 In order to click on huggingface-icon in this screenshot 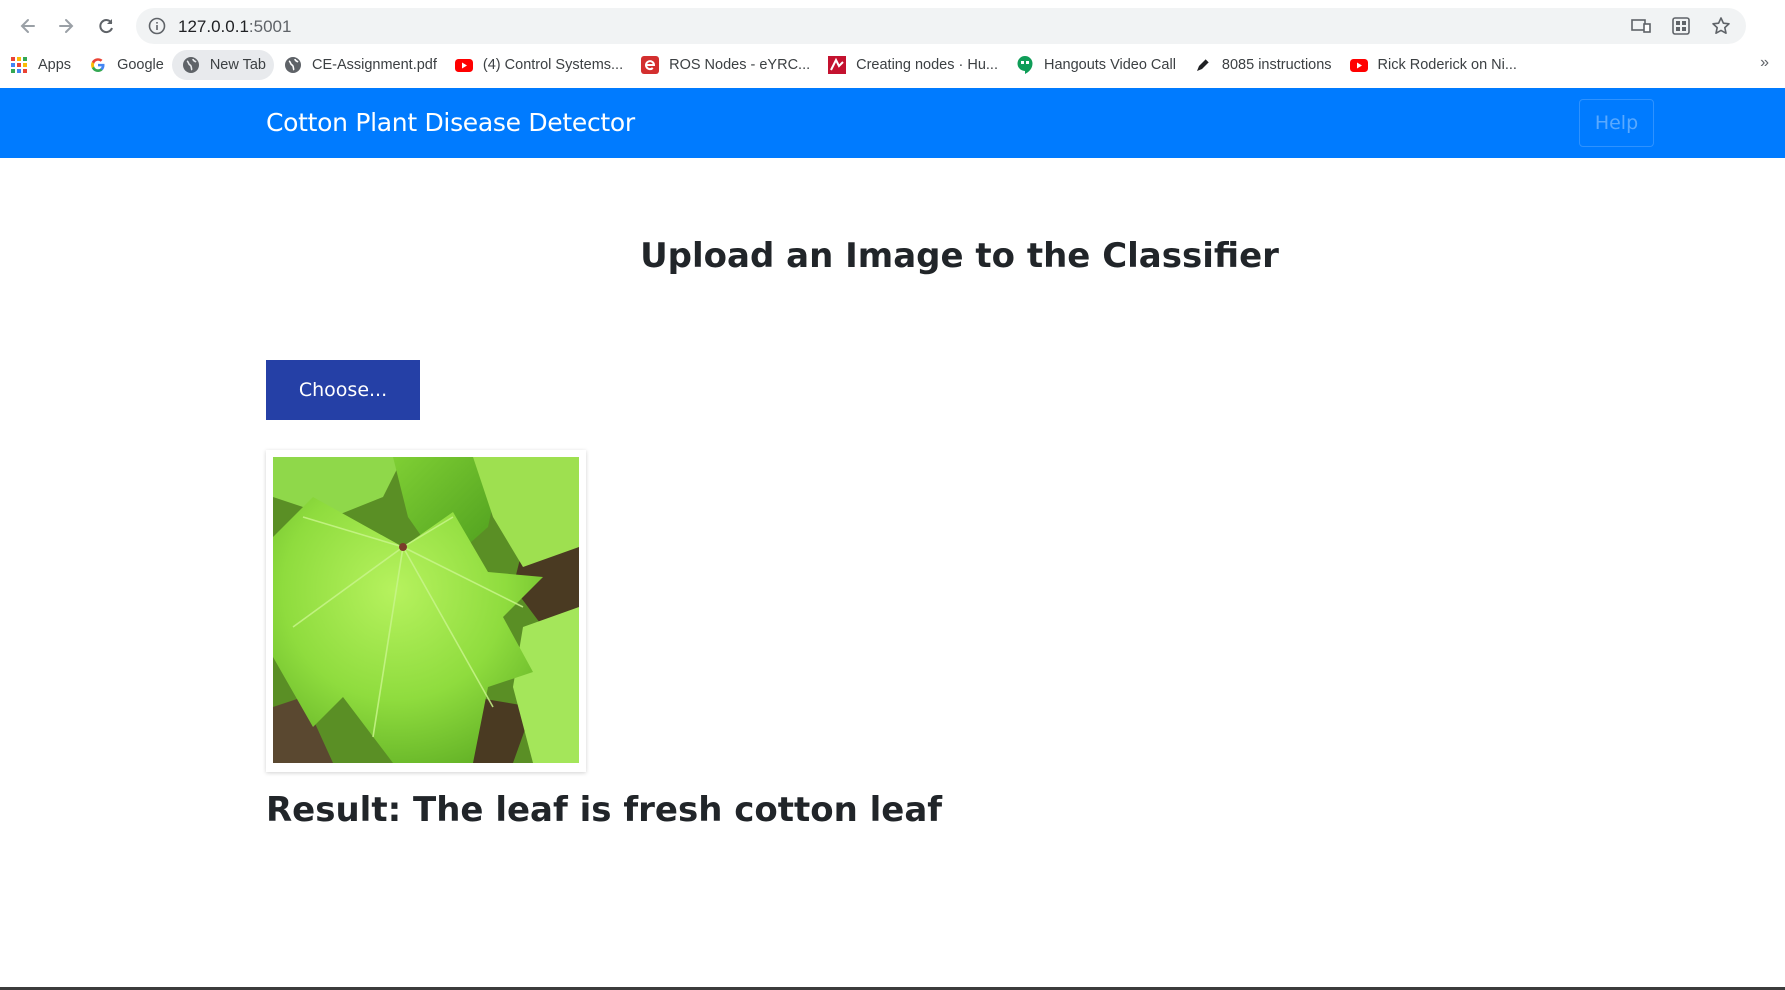, I will do `click(837, 65)`.